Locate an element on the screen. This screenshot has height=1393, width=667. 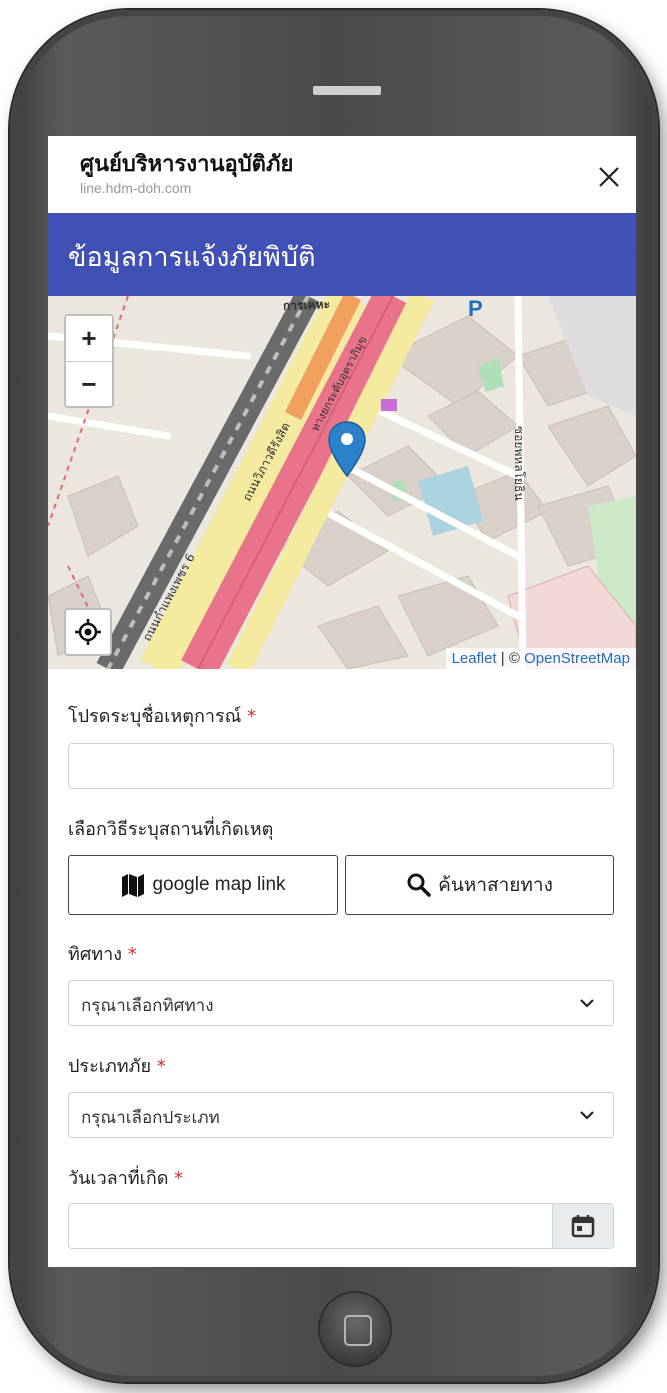
locate-button is located at coordinates (88, 632).